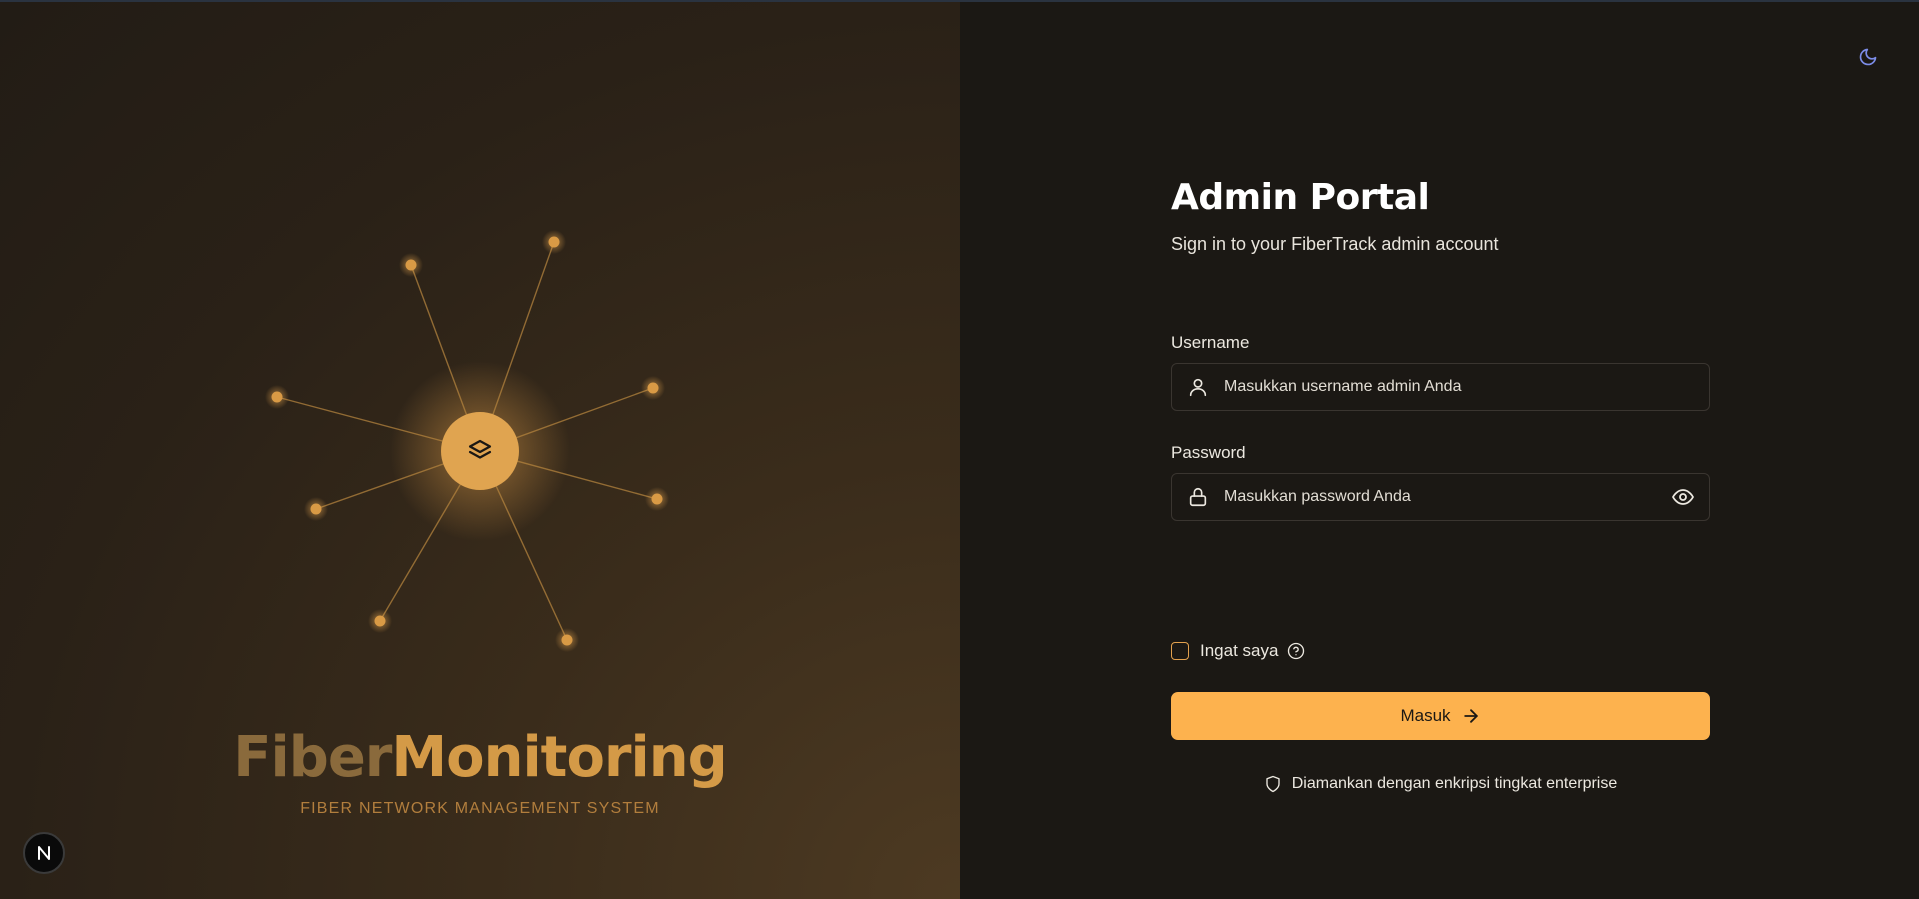 The image size is (1919, 899). I want to click on username-field, so click(1440, 387).